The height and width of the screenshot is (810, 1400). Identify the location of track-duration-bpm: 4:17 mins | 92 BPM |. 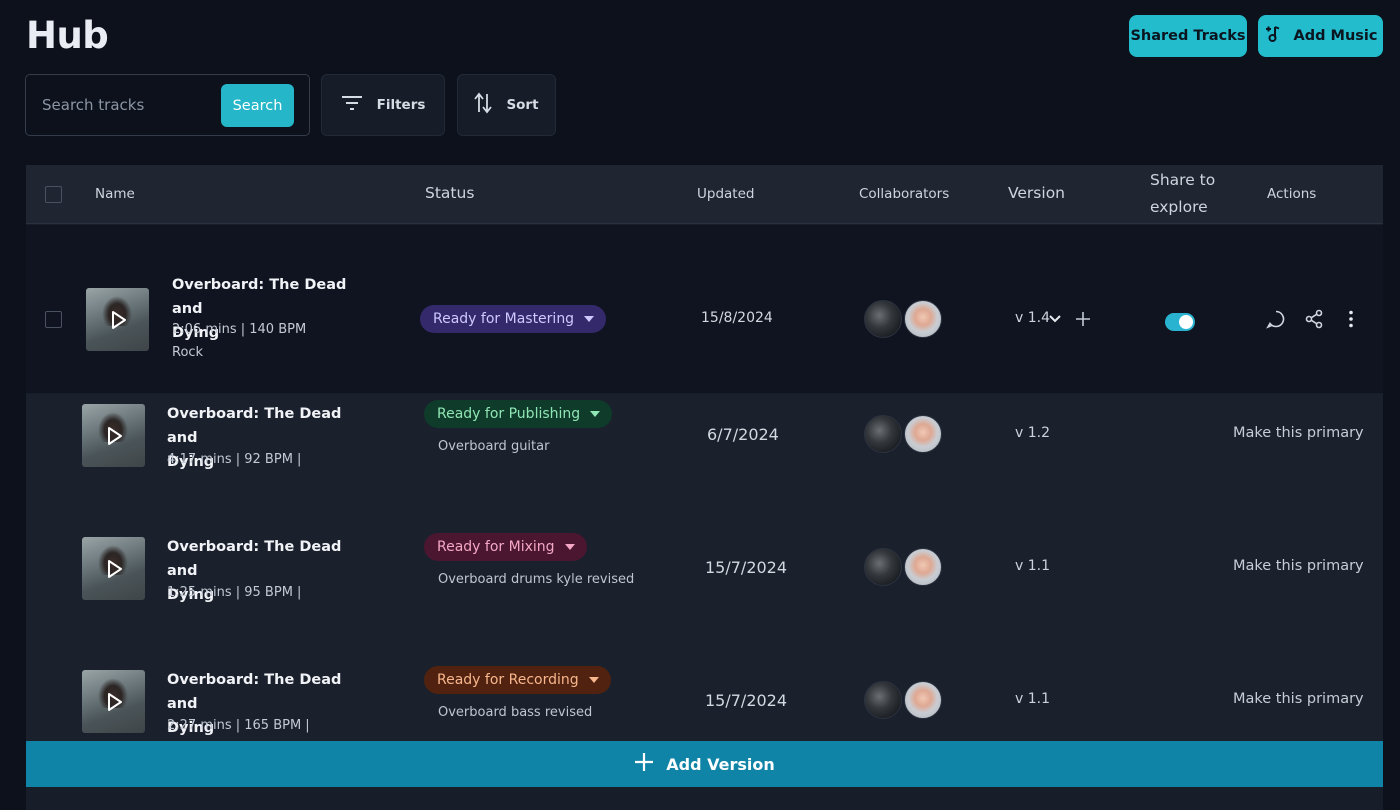
(234, 459).